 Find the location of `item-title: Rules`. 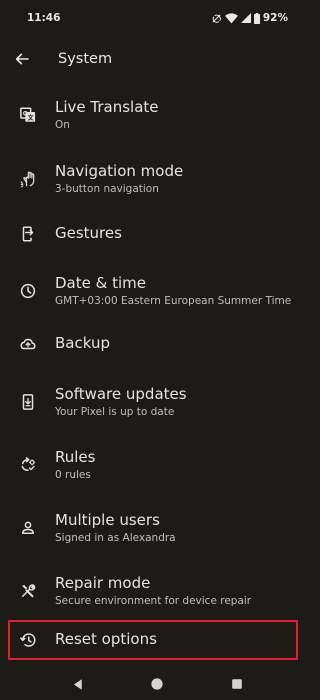

item-title: Rules is located at coordinates (75, 457).